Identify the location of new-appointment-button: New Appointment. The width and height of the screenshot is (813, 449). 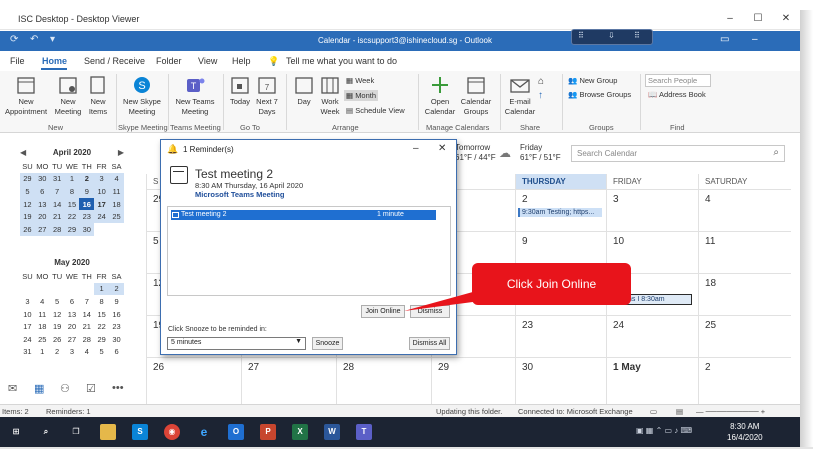
(26, 96).